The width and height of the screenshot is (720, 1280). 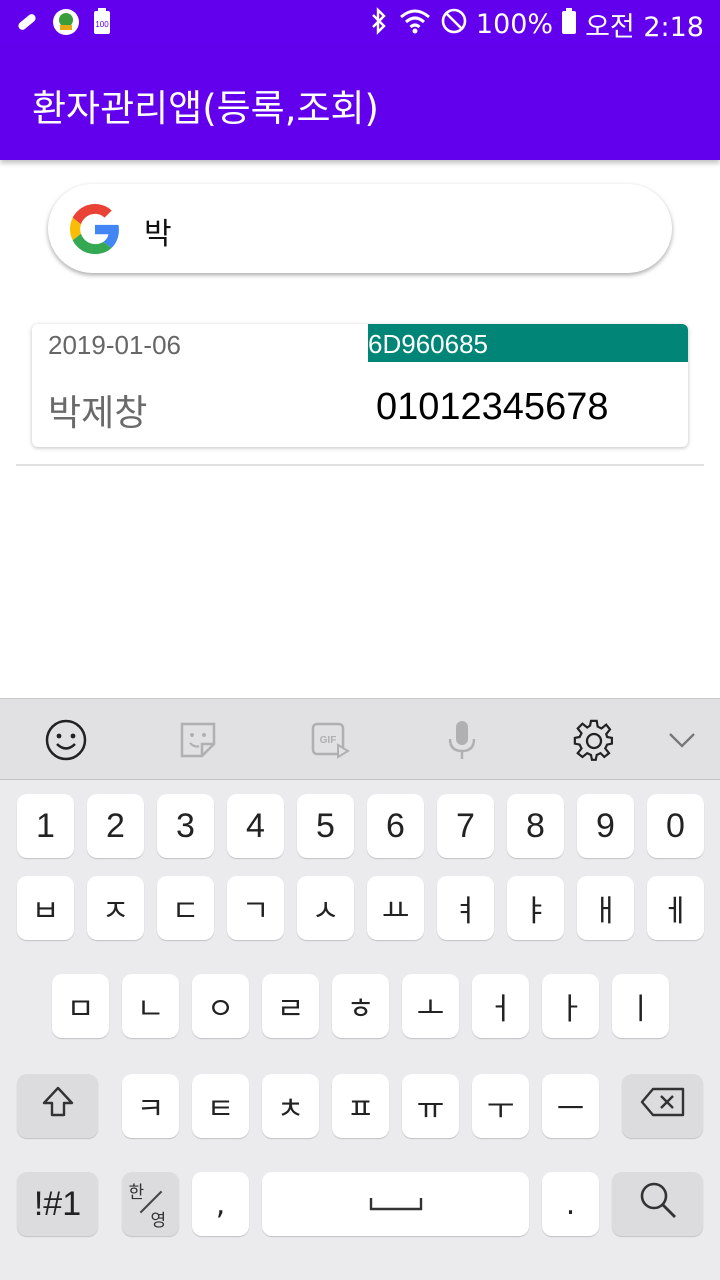 I want to click on search-bar: 박, so click(x=360, y=228).